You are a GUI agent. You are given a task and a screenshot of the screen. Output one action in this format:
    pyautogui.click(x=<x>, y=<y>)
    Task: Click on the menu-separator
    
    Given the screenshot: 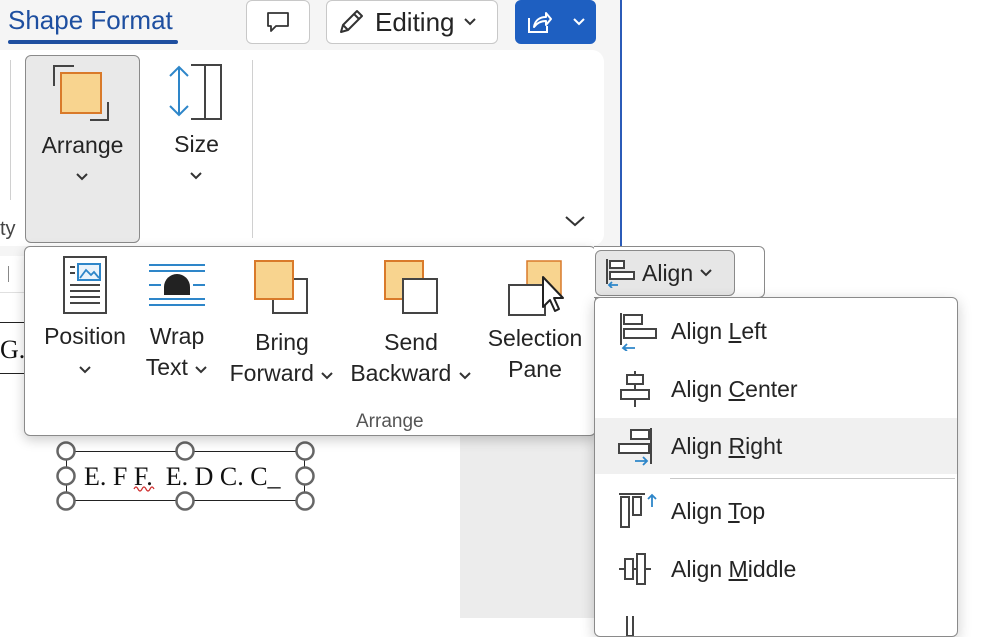 What is the action you would take?
    pyautogui.click(x=812, y=478)
    